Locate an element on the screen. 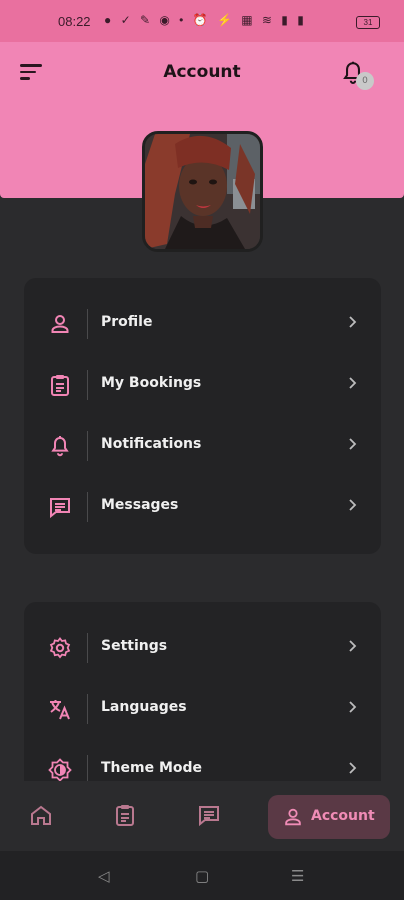 This screenshot has width=404, height=900. menu-item-notifications: Notifications is located at coordinates (202, 446).